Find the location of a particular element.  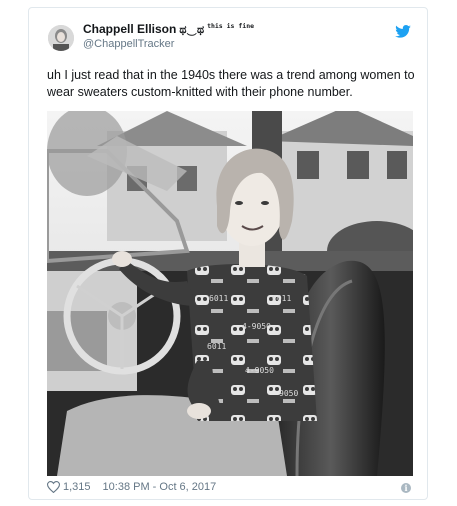

like-count: 1,315 is located at coordinates (77, 487).